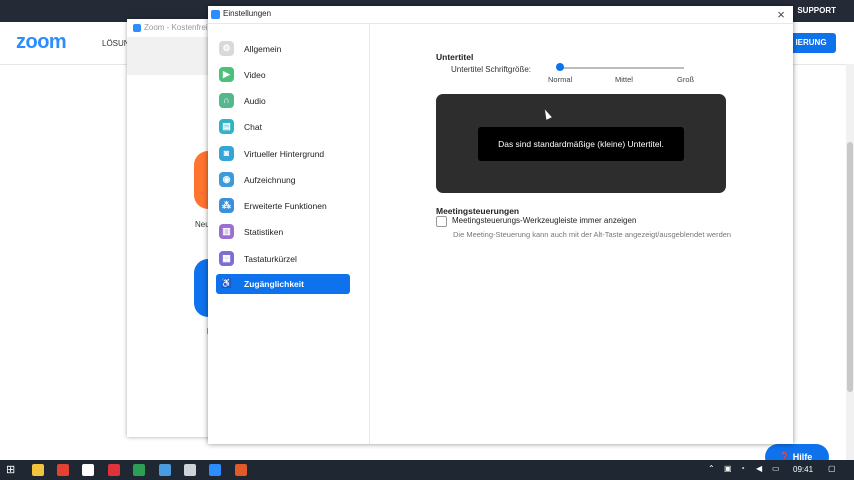  I want to click on sidebar-item-erweiterte-funktionen: ⁂ Erweiterte Funktionen, so click(283, 206).